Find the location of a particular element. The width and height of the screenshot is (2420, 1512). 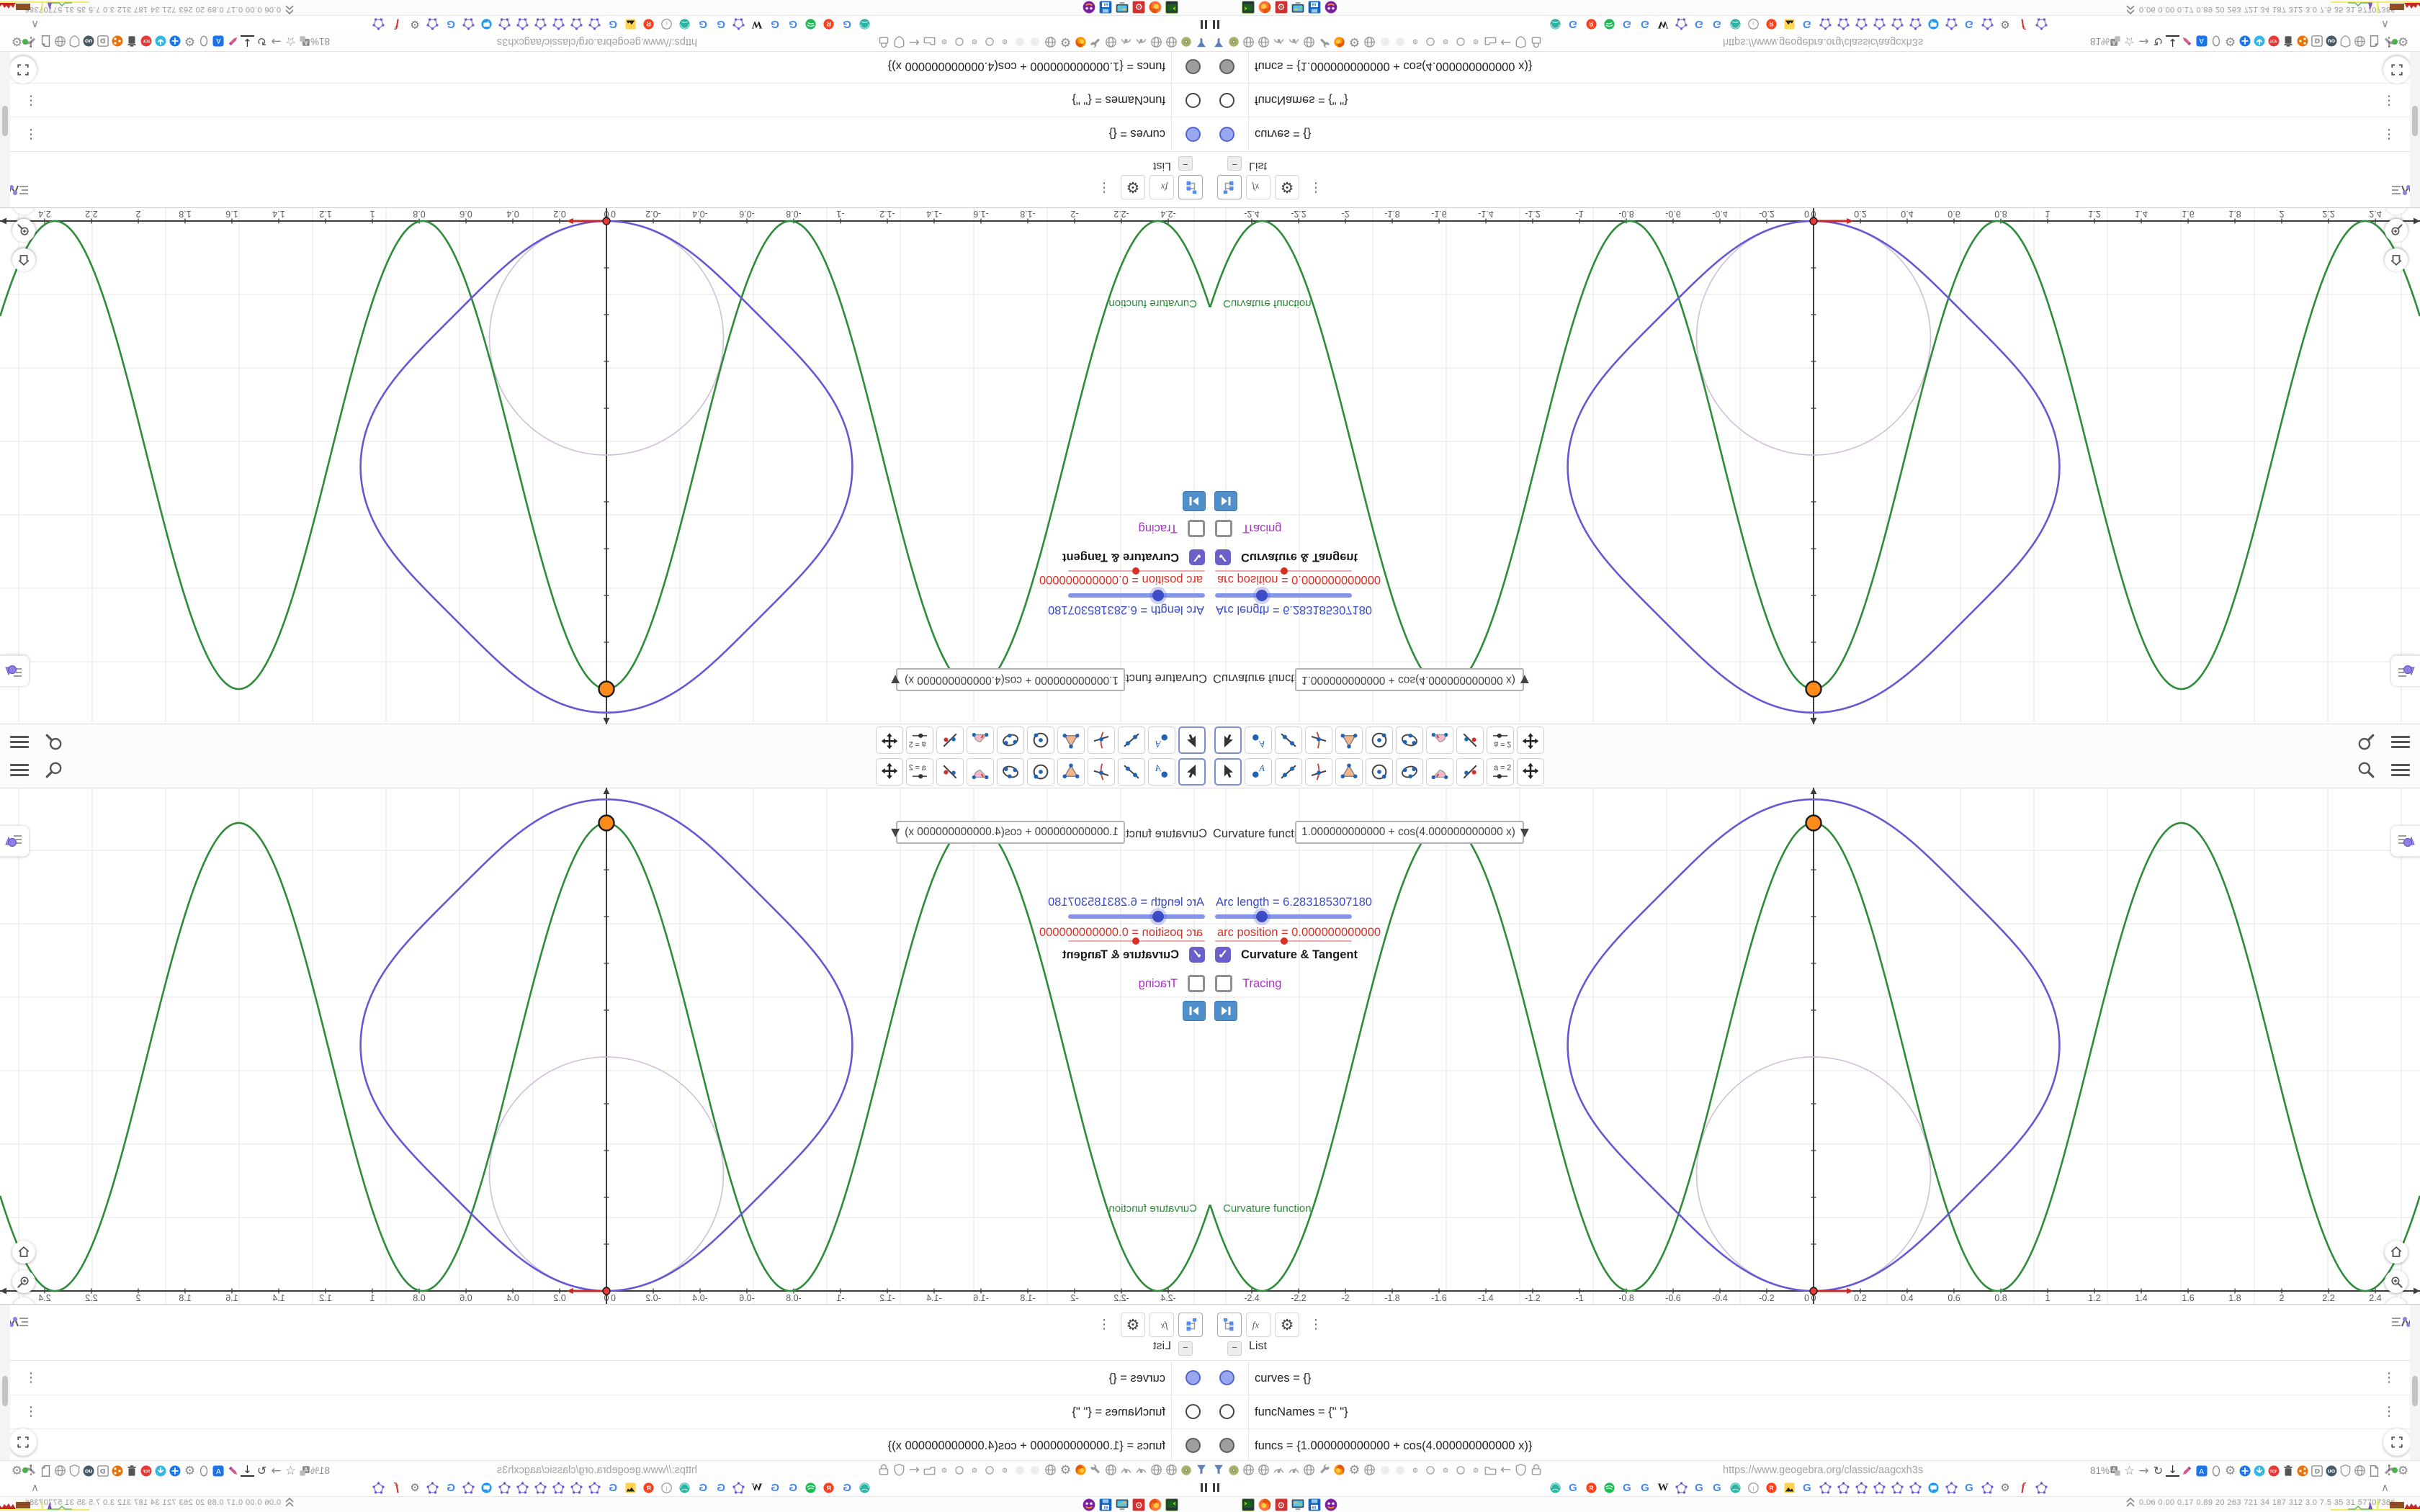

circle-tool-icon is located at coordinates (1379, 772).